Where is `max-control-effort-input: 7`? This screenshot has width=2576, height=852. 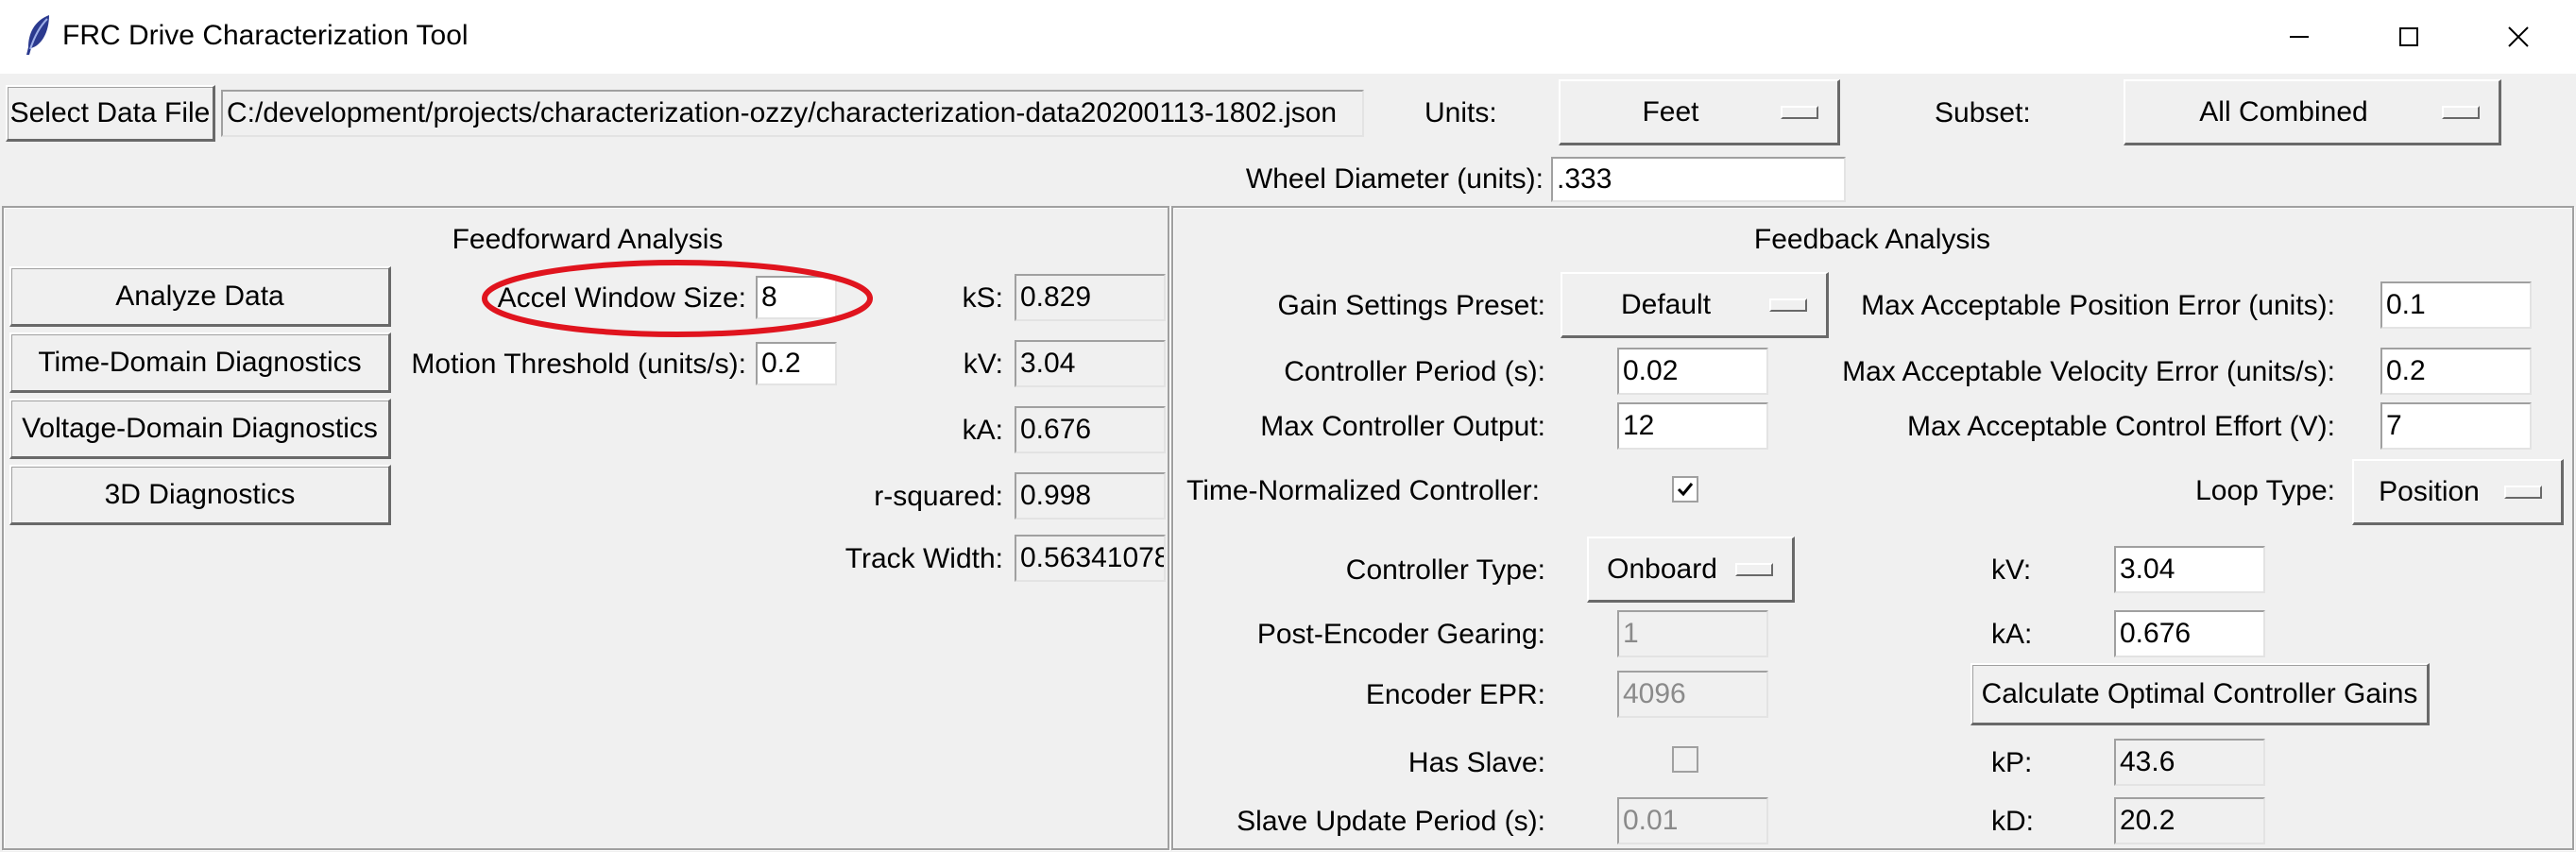 max-control-effort-input: 7 is located at coordinates (2456, 426).